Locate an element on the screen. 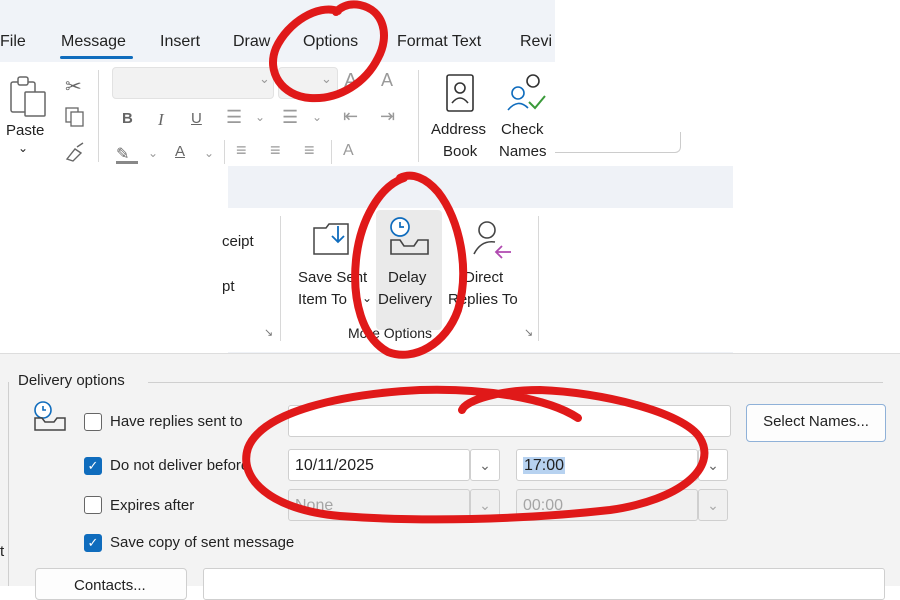 This screenshot has width=900, height=600. annotation-circle-delay-delivery is located at coordinates (409, 265).